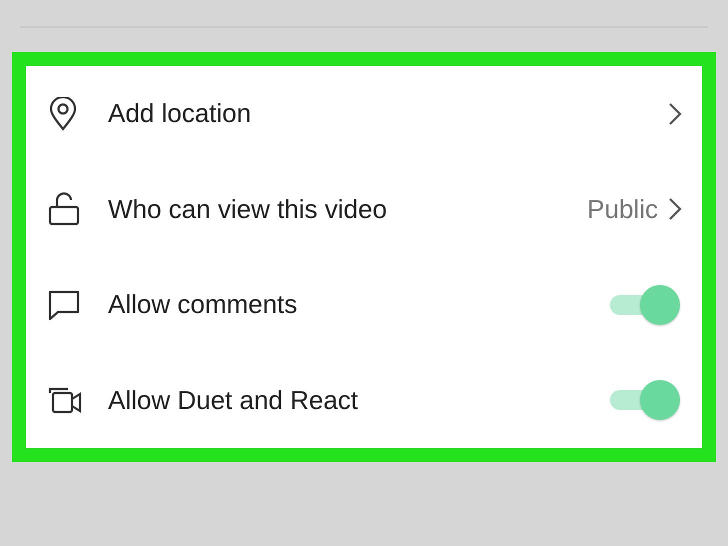  I want to click on location-pin-icon, so click(63, 113).